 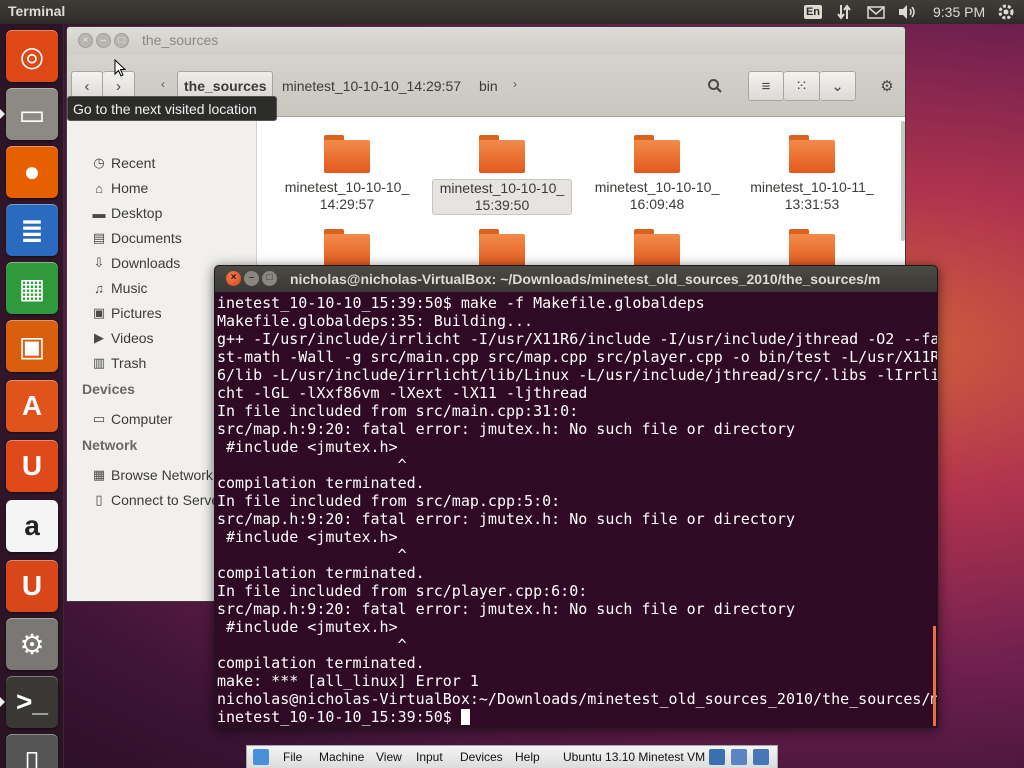 I want to click on menu-file: File, so click(x=292, y=757).